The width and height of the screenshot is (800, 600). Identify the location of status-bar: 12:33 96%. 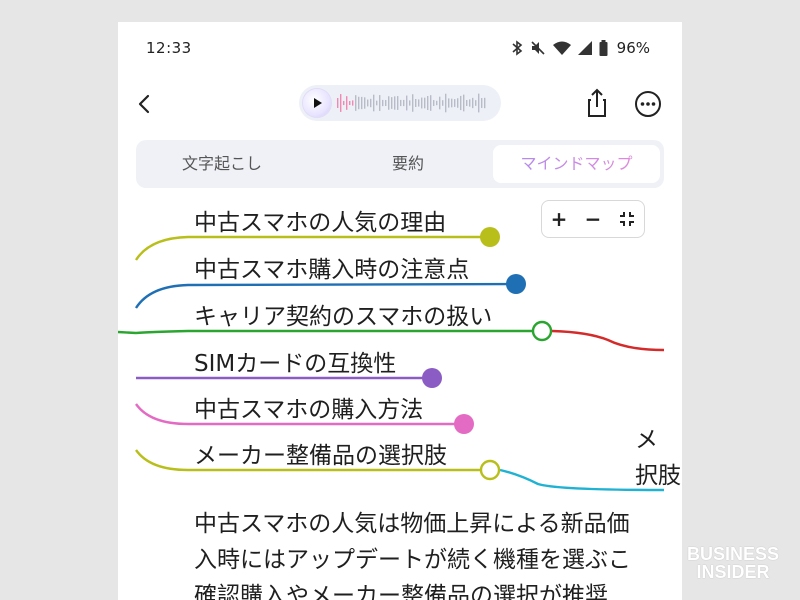
(400, 47).